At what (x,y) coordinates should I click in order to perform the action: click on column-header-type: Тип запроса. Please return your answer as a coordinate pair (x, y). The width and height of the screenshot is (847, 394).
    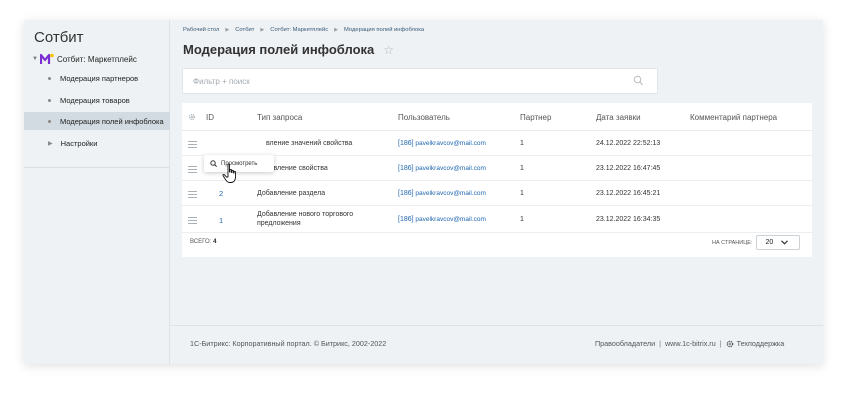
    Looking at the image, I should click on (279, 117).